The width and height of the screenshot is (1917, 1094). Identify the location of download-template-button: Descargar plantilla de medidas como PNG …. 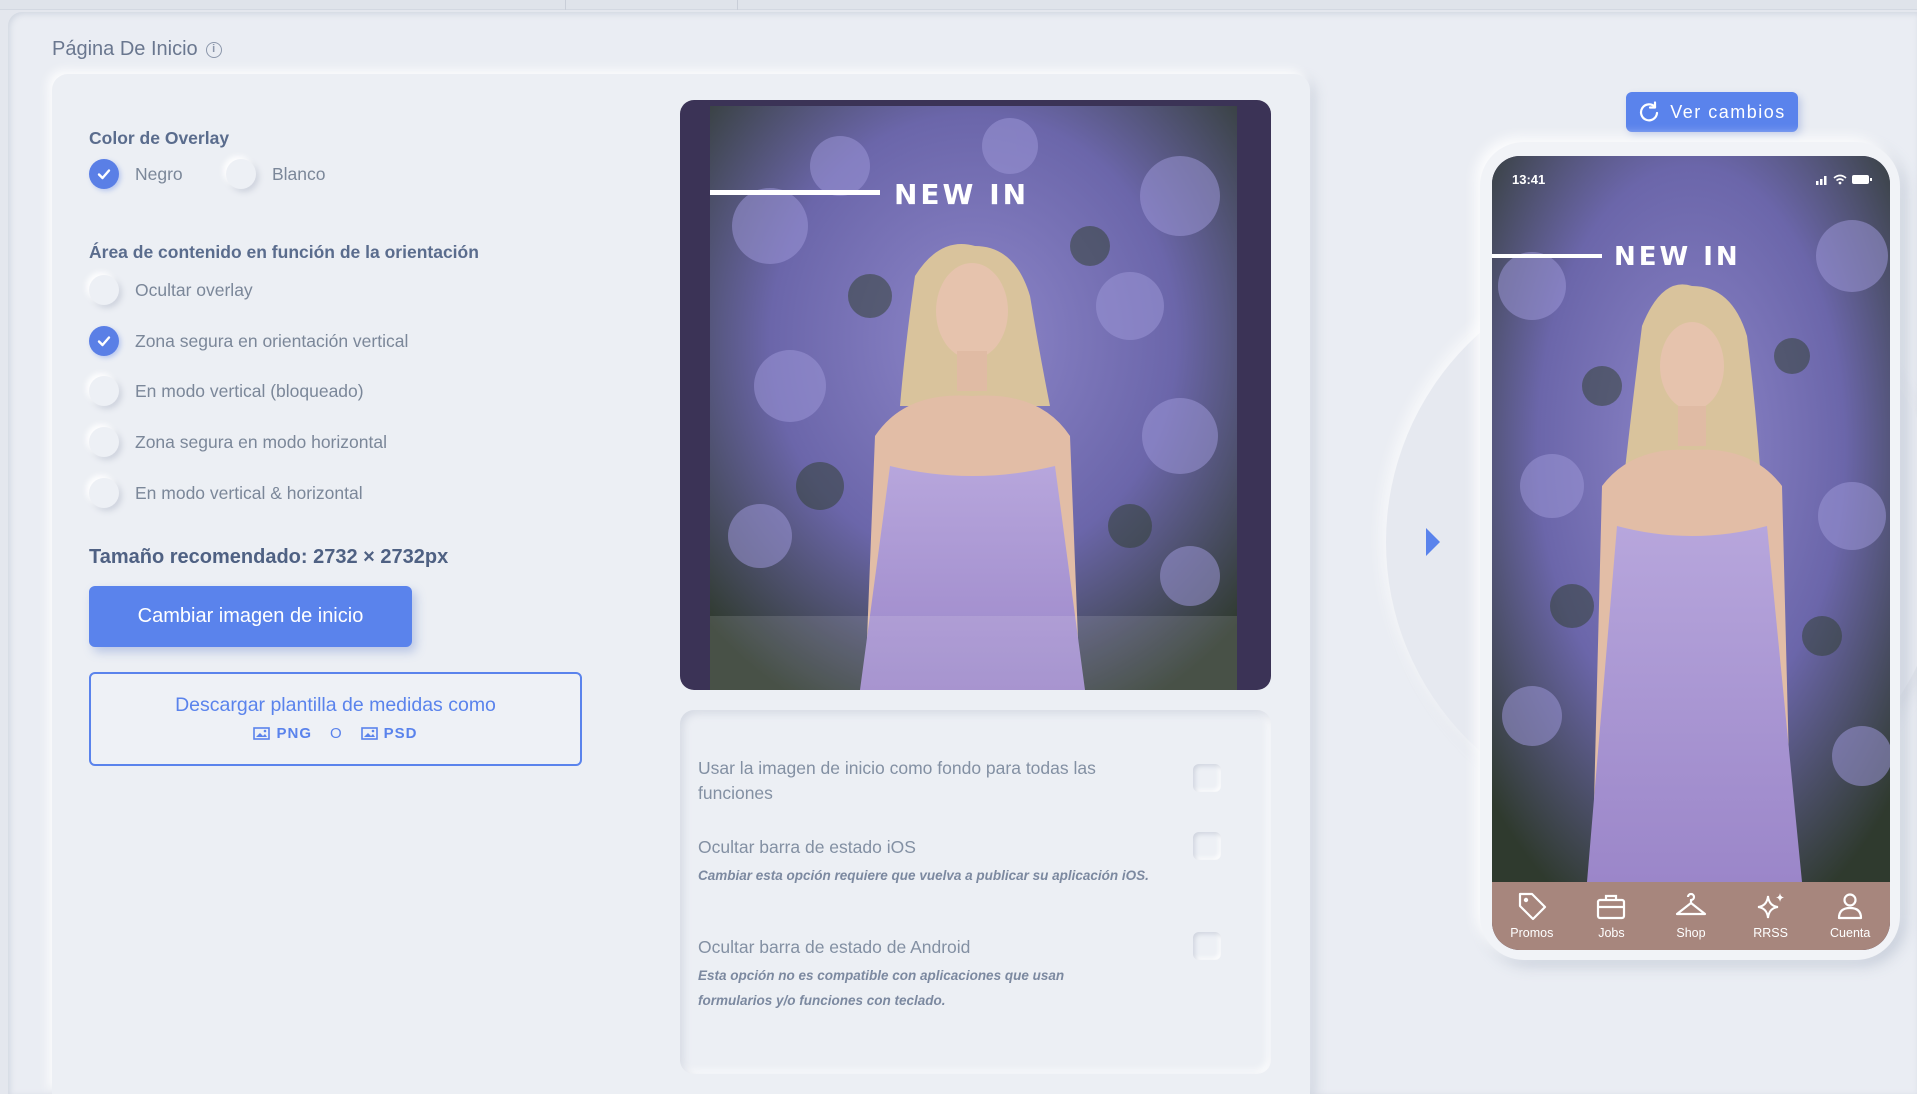
(335, 719).